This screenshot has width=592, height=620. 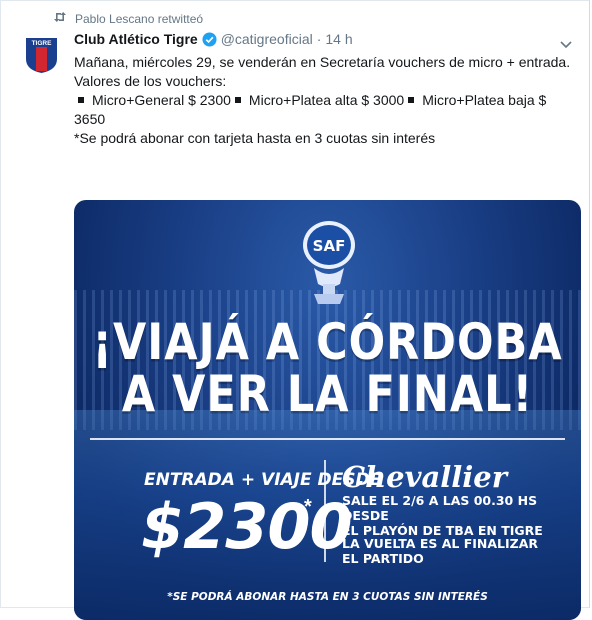 I want to click on headline-line-2: A VER LA FINAL!, so click(x=327, y=395).